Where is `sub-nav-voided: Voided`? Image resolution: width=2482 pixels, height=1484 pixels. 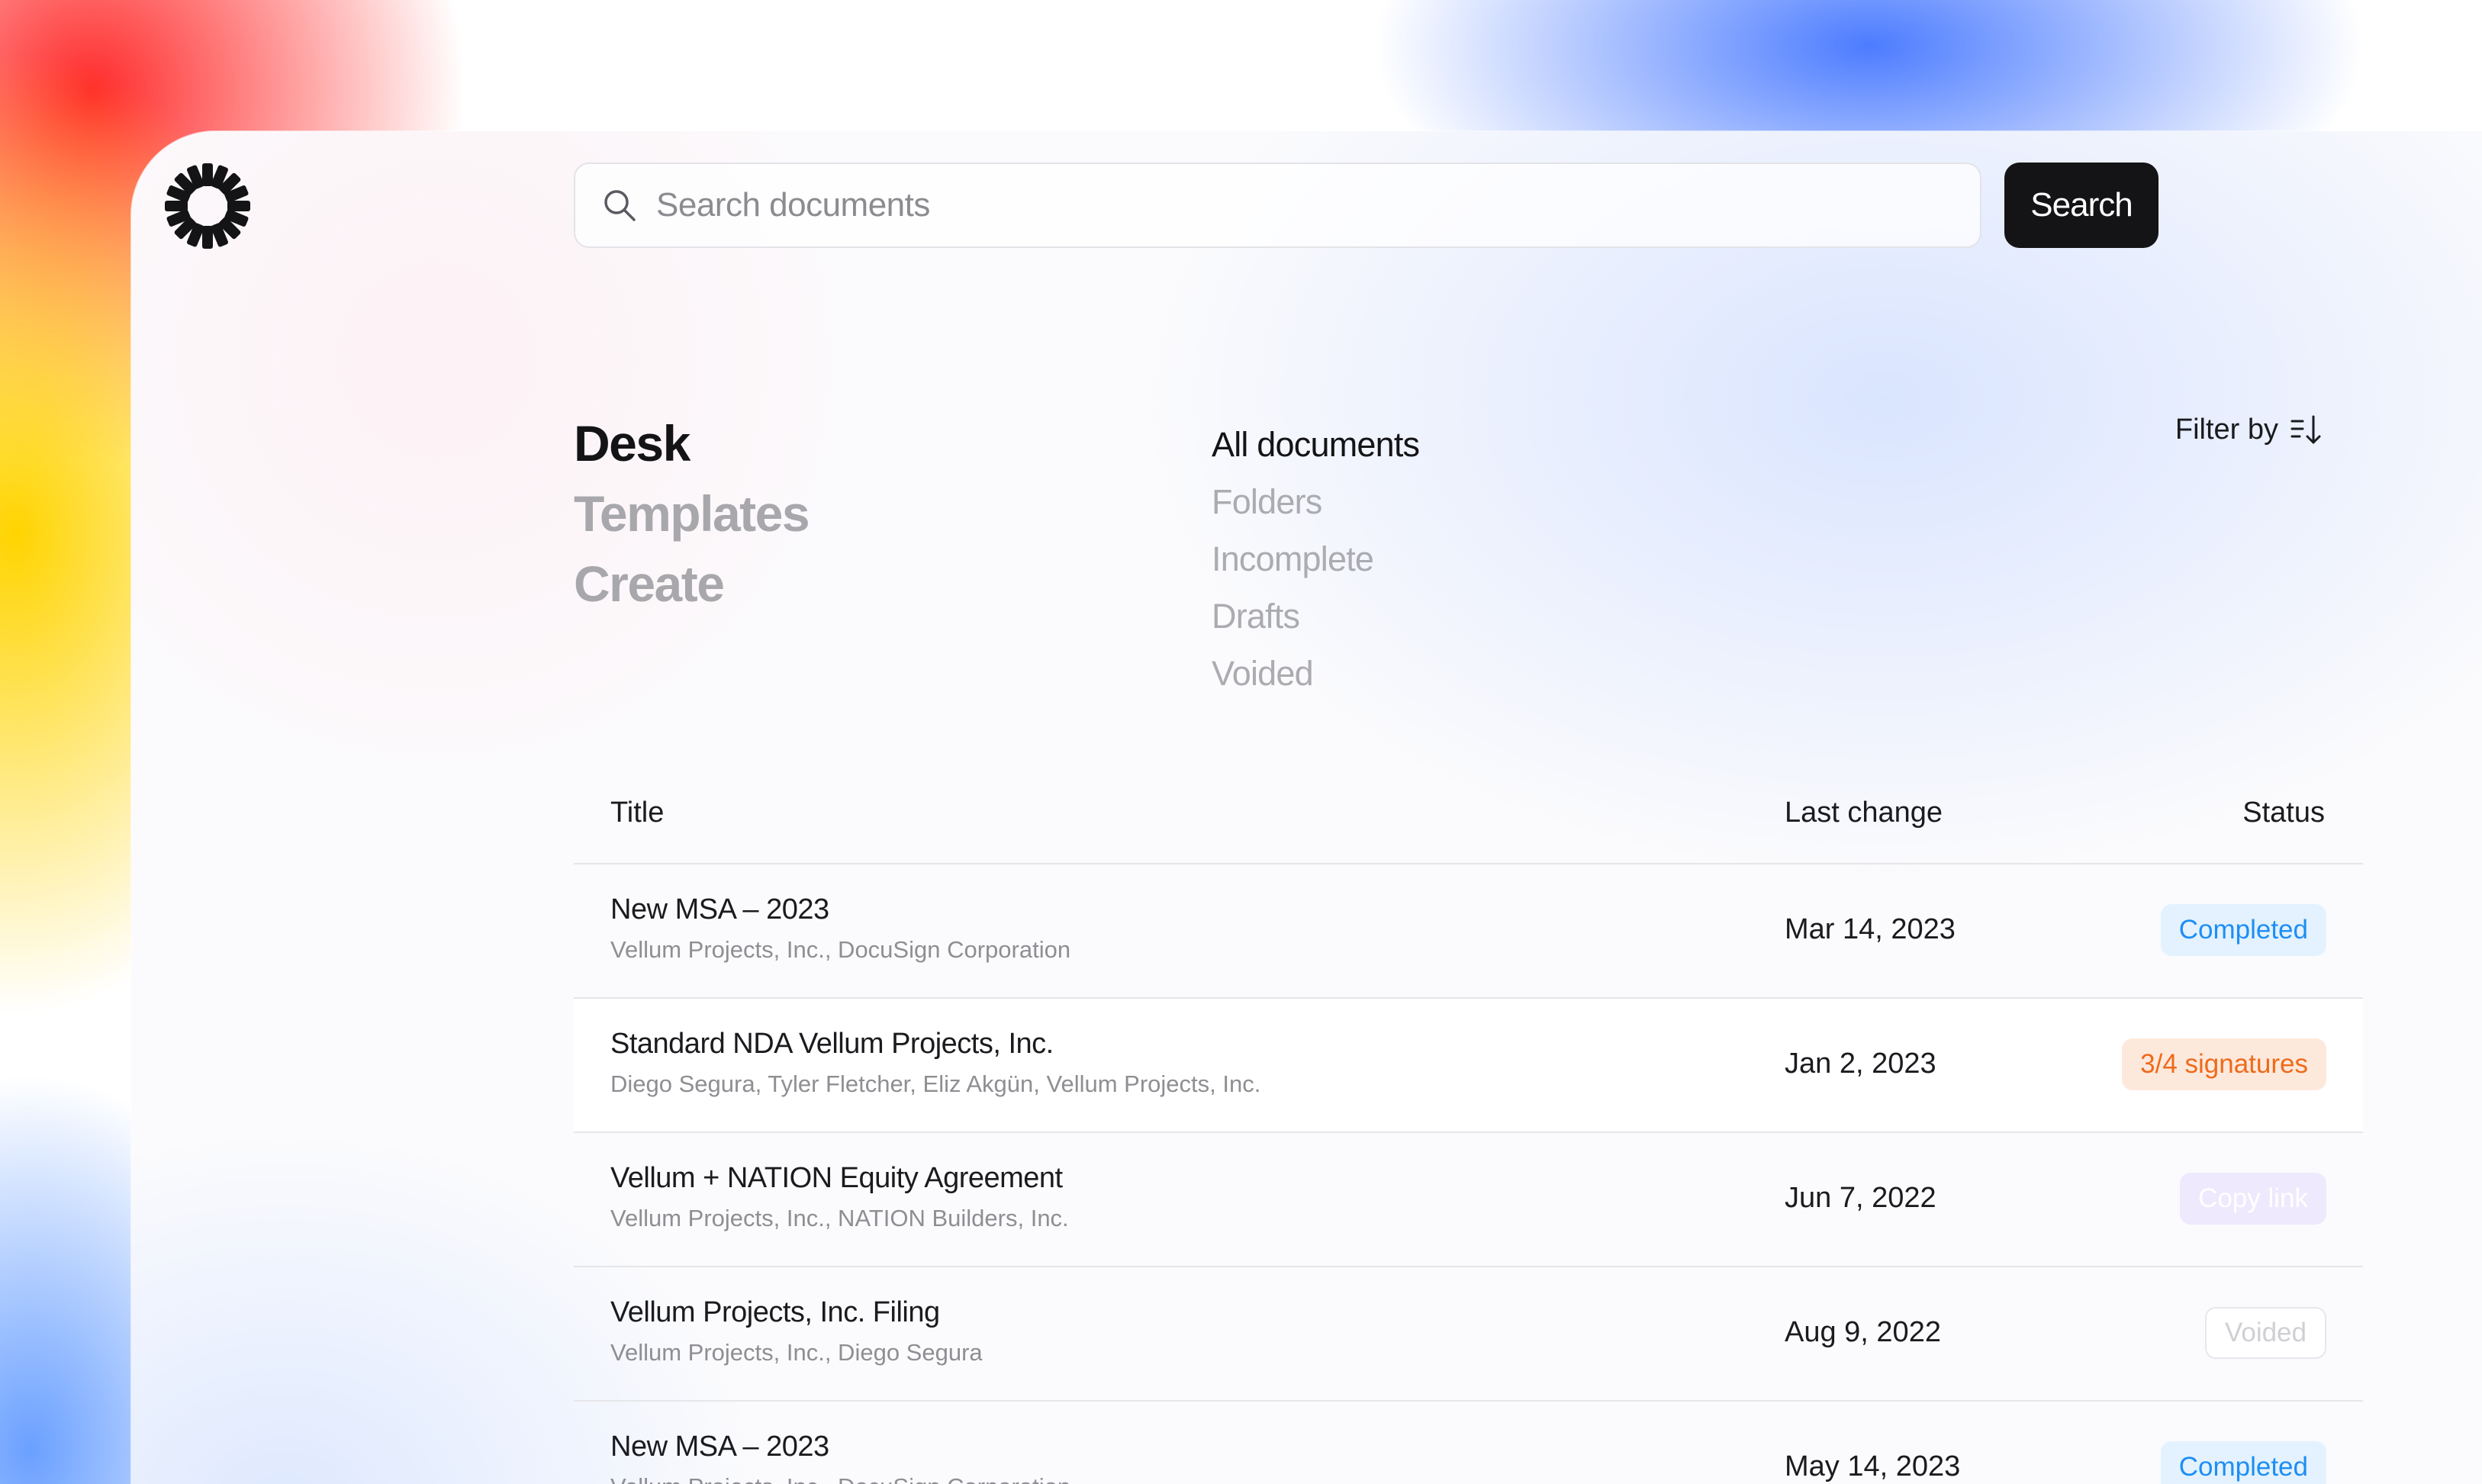
sub-nav-voided: Voided is located at coordinates (1315, 673).